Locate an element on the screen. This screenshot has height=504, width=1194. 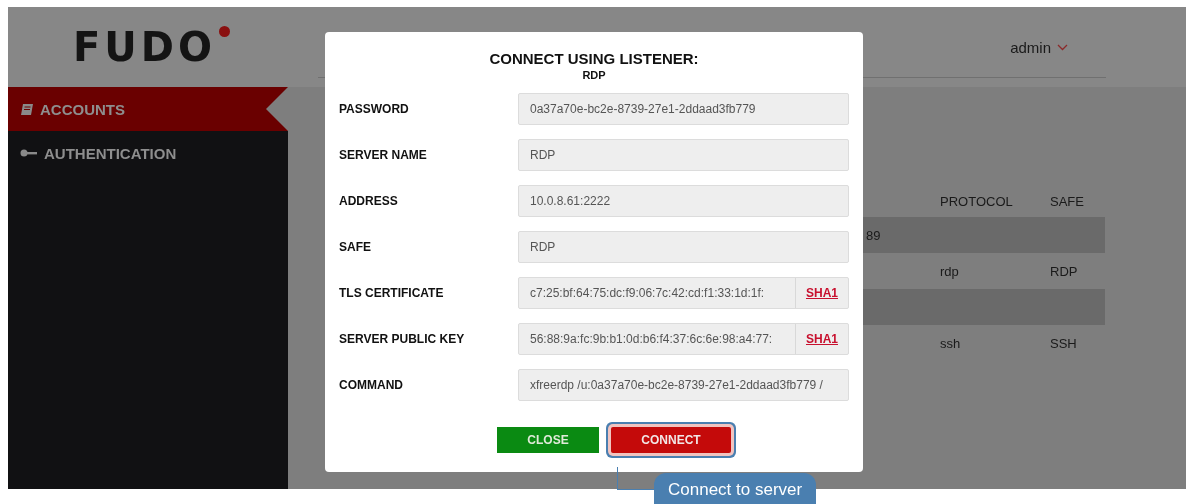
dialog-subtitle: RDP is located at coordinates (594, 75).